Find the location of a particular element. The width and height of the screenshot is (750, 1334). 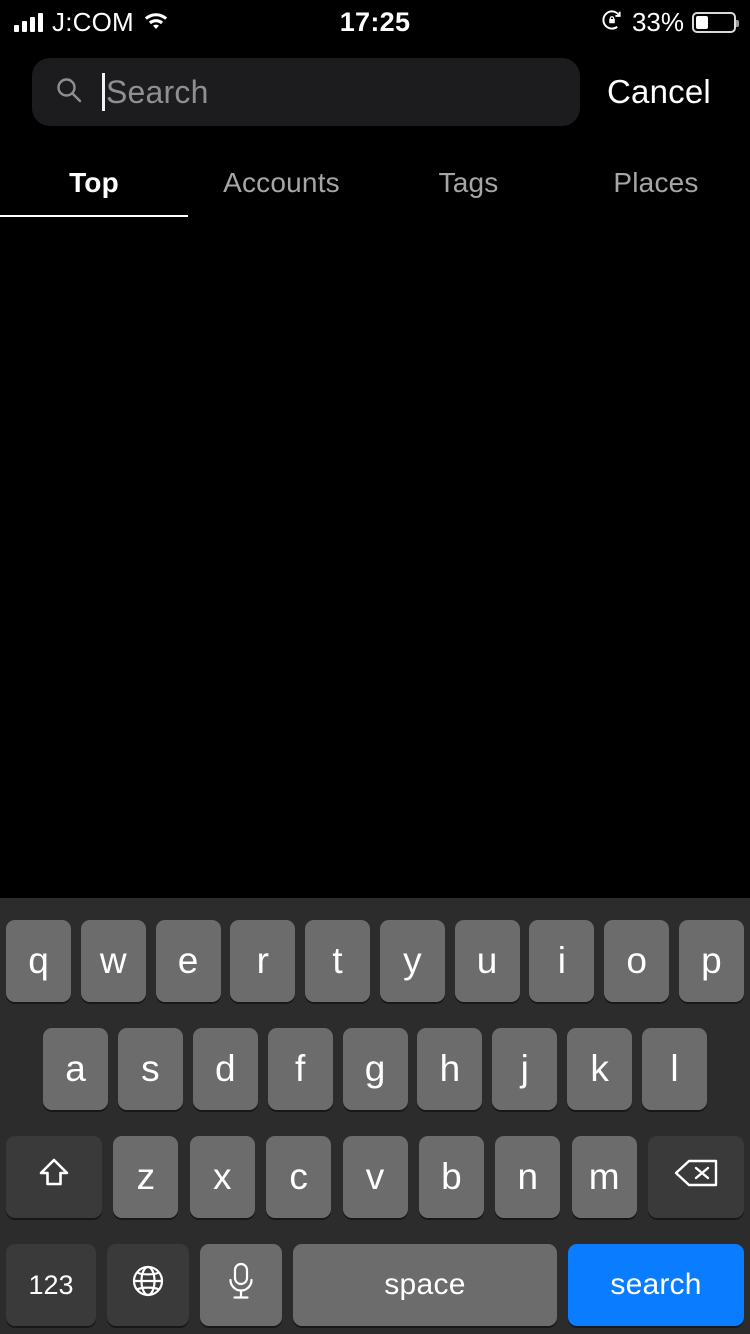

search-header: Search Cancel is located at coordinates (375, 92).